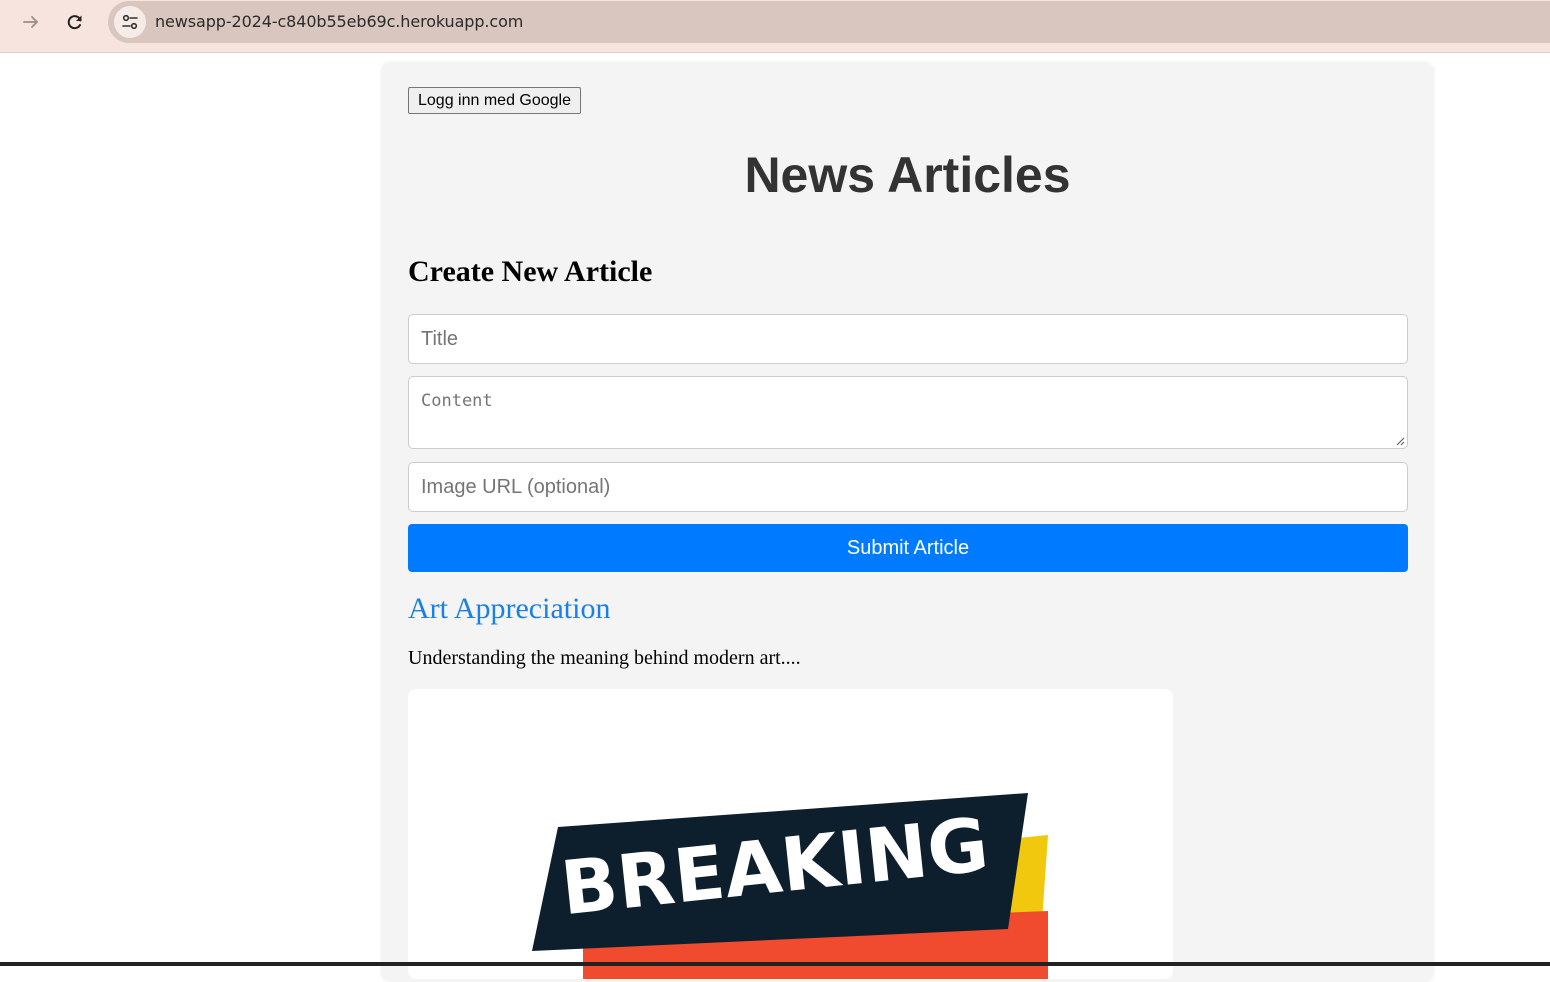 The image size is (1550, 982). What do you see at coordinates (790, 886) in the screenshot?
I see `breaking-news-graphic: BREAKING` at bounding box center [790, 886].